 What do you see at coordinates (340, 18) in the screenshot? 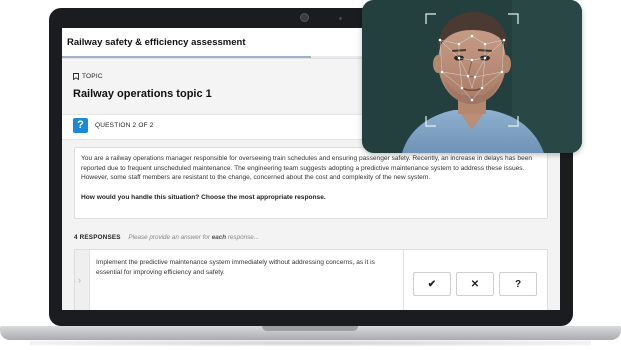
I see `laptop-sensor` at bounding box center [340, 18].